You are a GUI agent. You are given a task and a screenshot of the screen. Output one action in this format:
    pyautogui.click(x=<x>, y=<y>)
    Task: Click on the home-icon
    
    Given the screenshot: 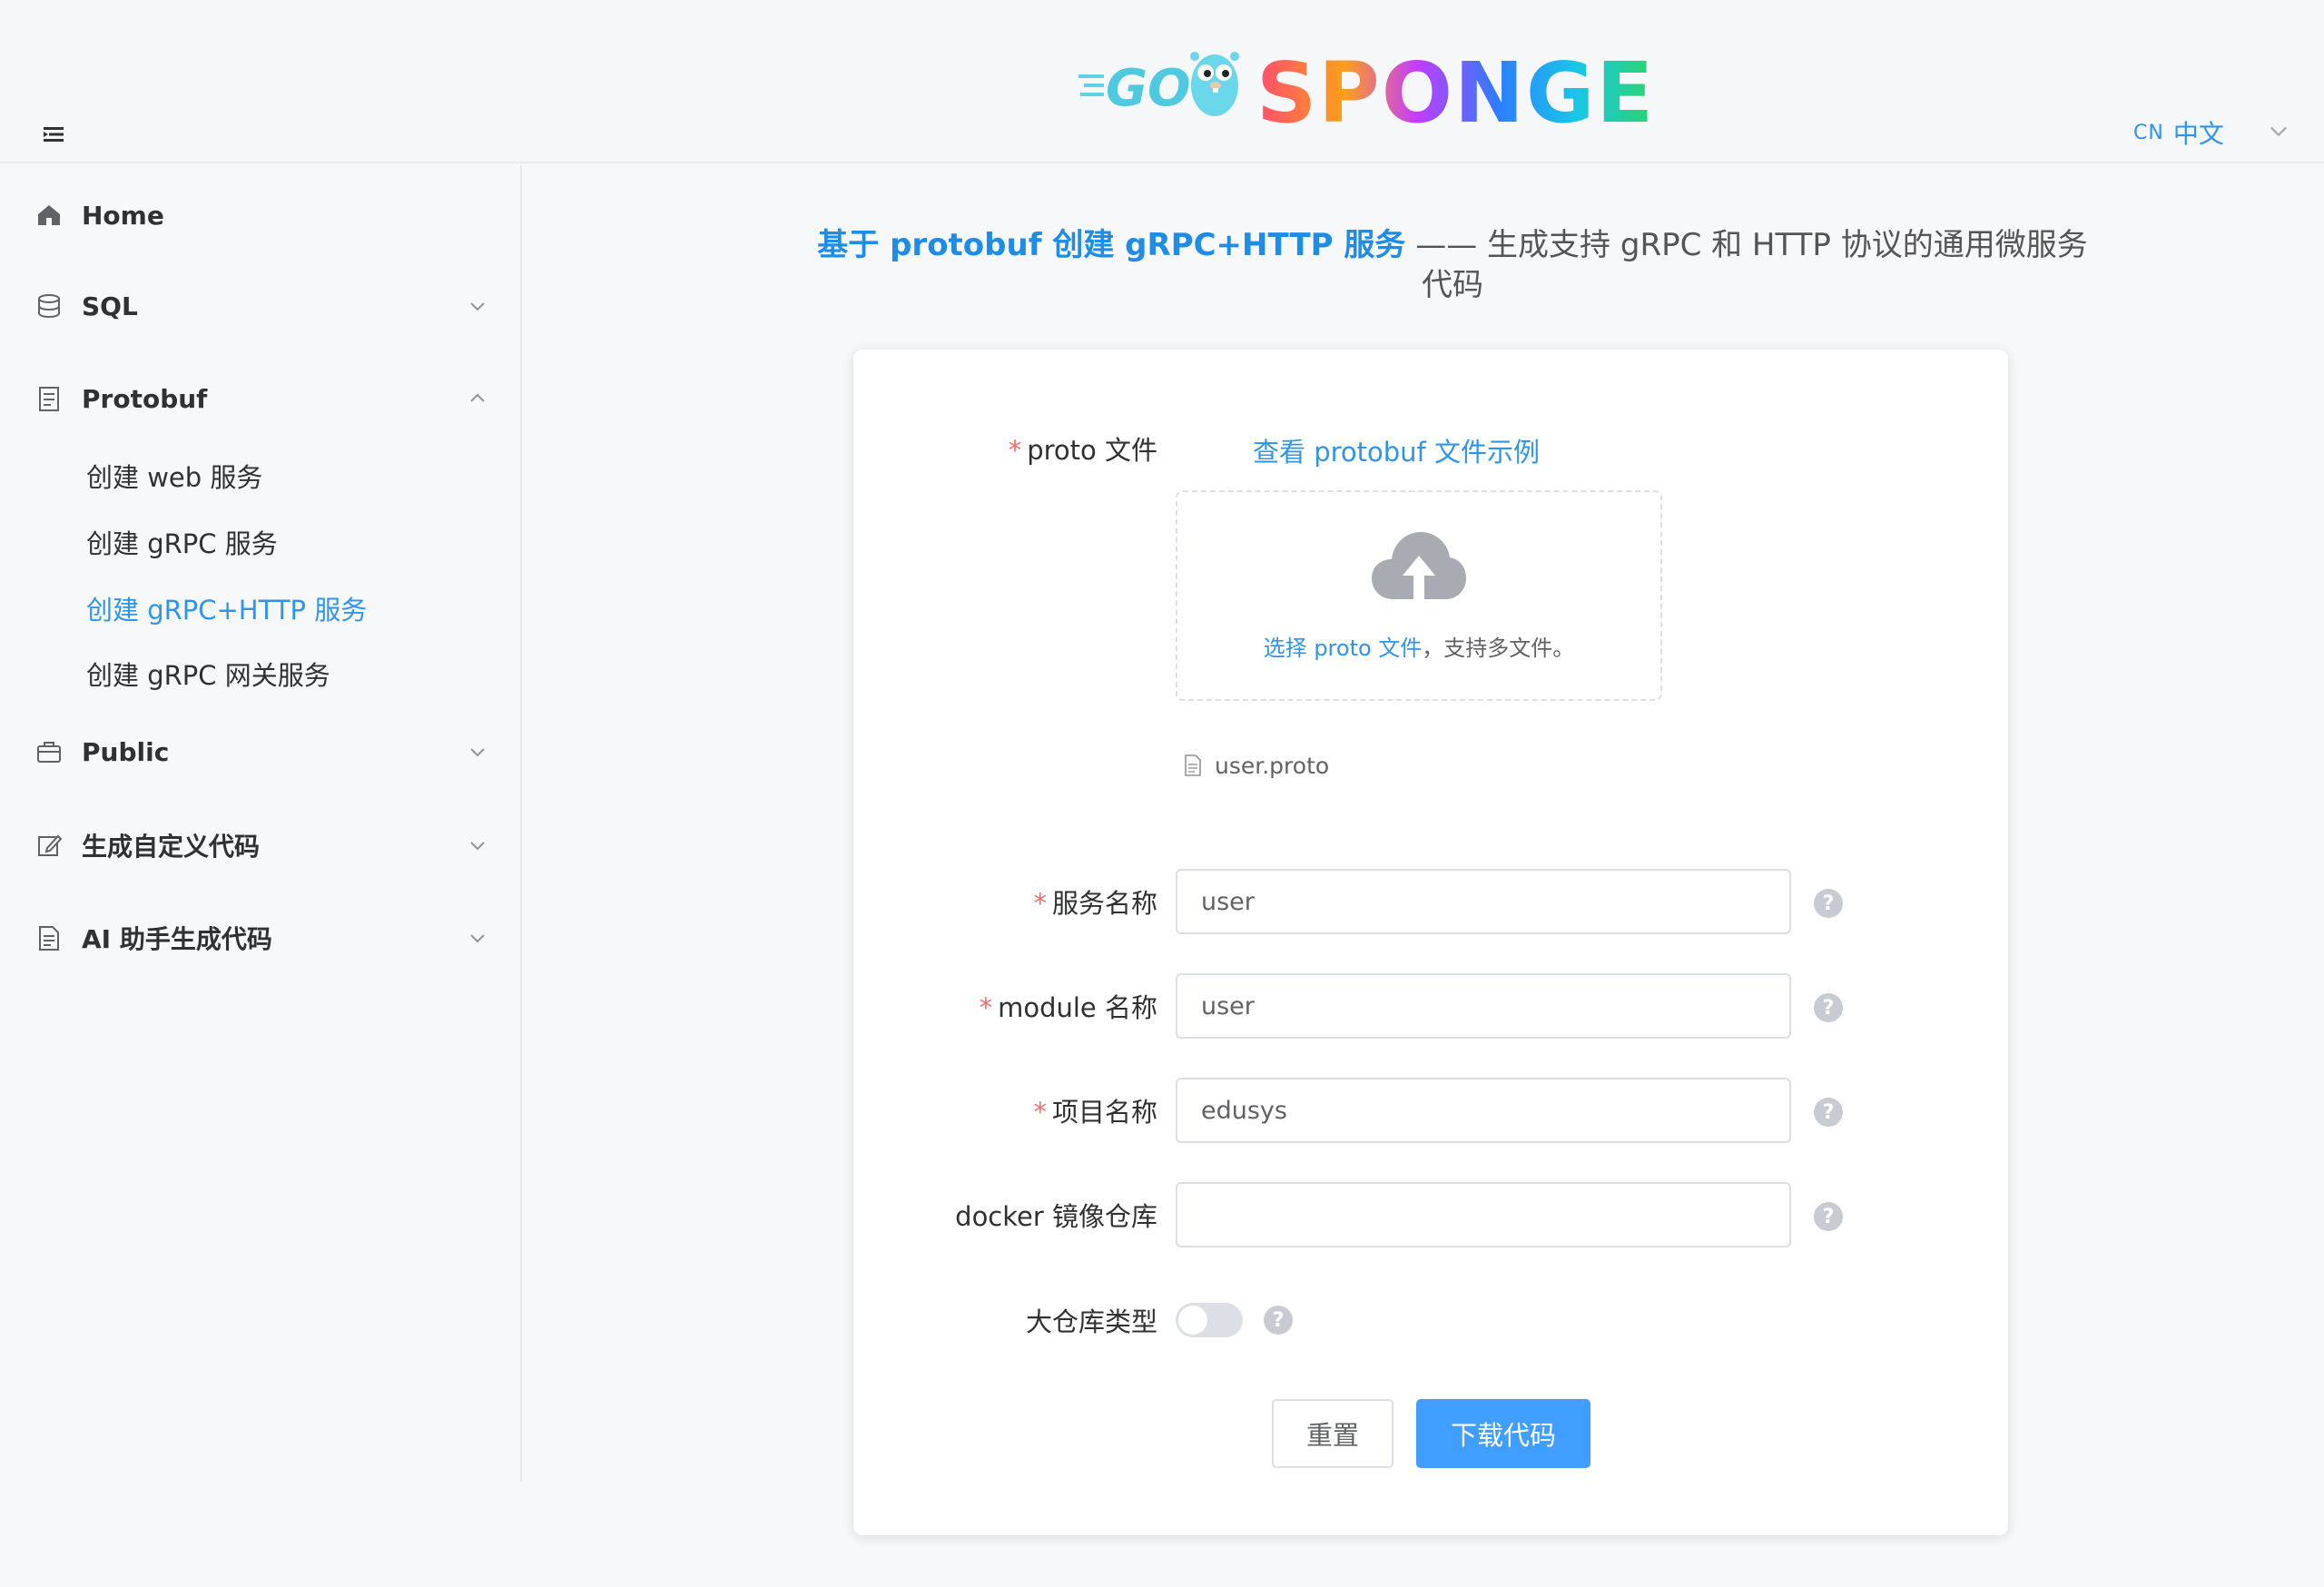 What is the action you would take?
    pyautogui.click(x=49, y=215)
    